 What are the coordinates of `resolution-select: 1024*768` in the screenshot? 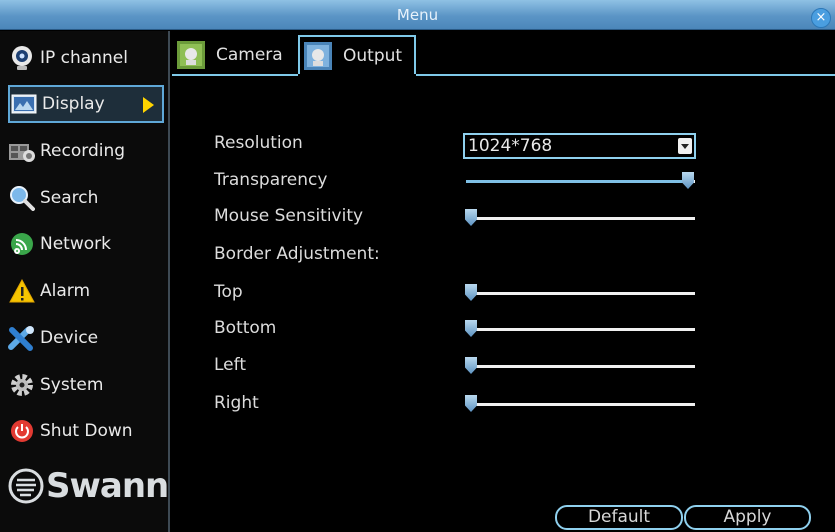 It's located at (579, 146).